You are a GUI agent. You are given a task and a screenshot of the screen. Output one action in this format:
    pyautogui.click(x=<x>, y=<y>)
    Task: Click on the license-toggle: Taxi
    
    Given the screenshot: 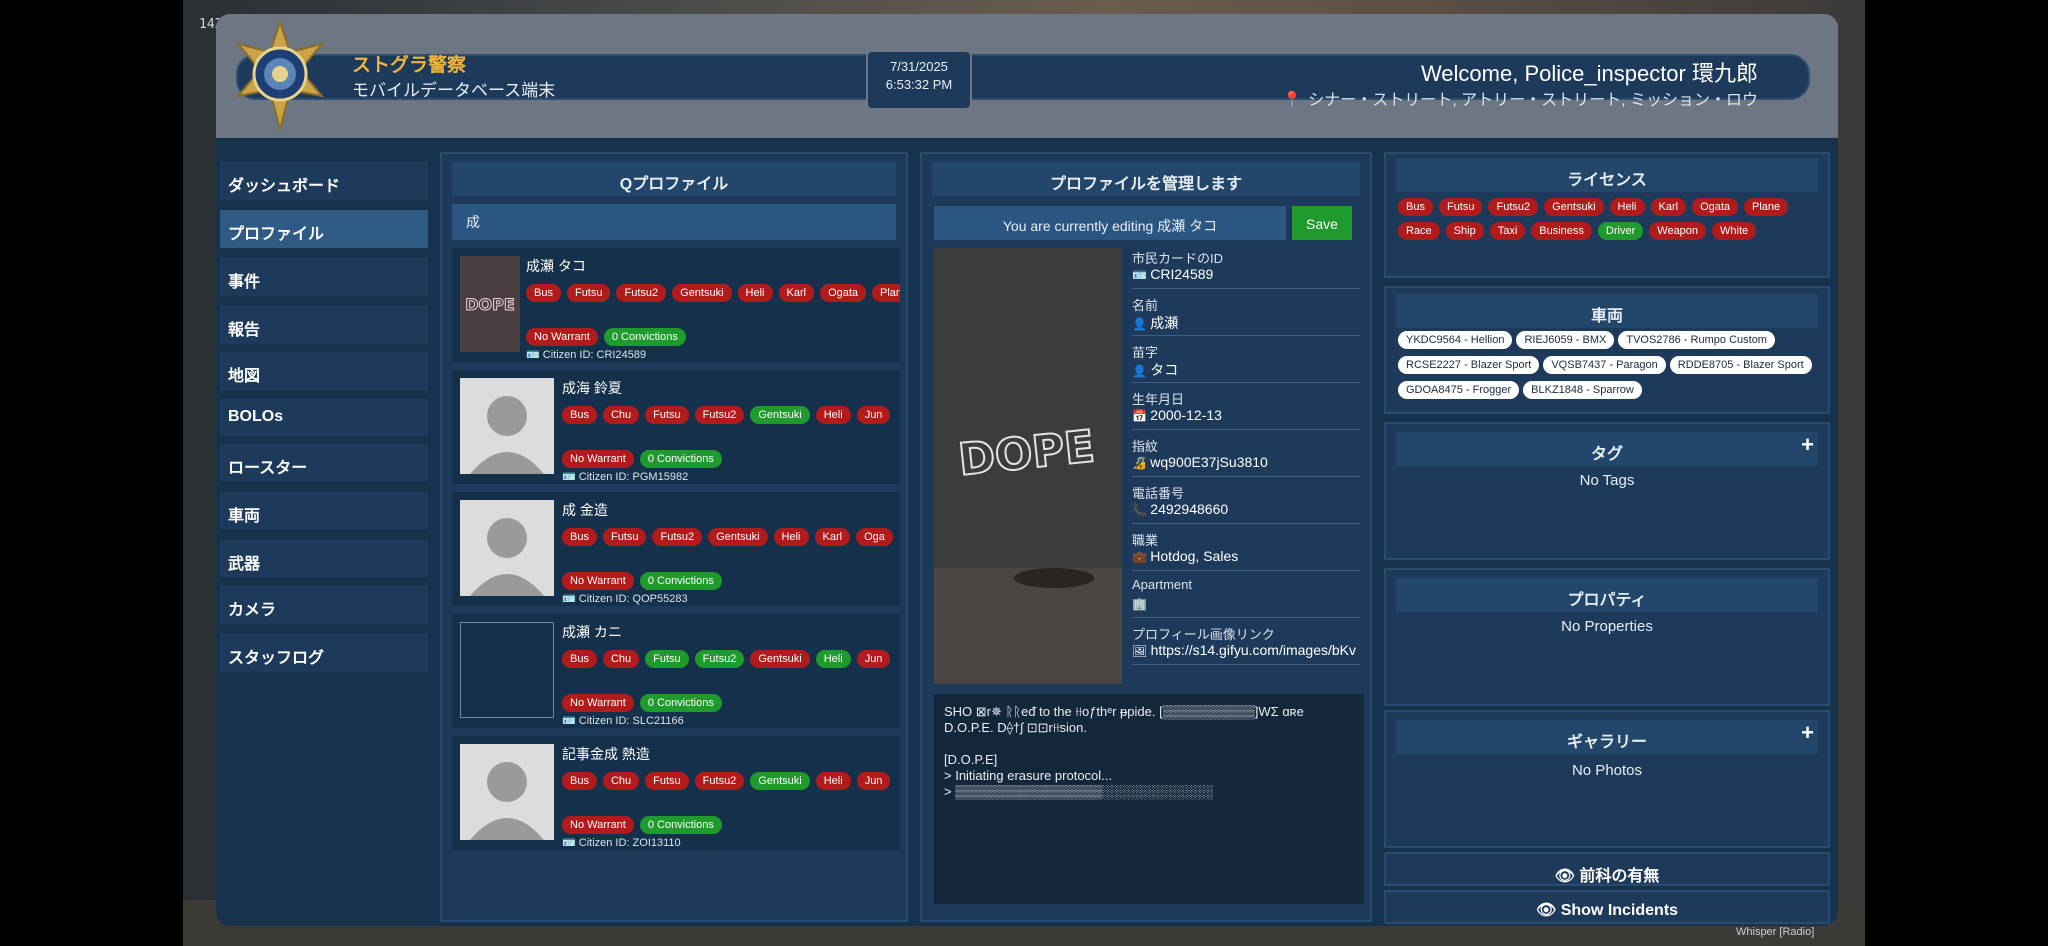 What is the action you would take?
    pyautogui.click(x=1507, y=231)
    